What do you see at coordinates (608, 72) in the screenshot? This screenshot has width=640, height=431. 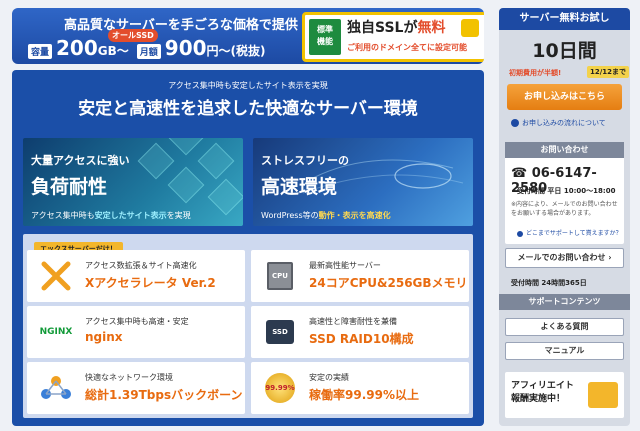 I see `campaign-date: 12/12まで` at bounding box center [608, 72].